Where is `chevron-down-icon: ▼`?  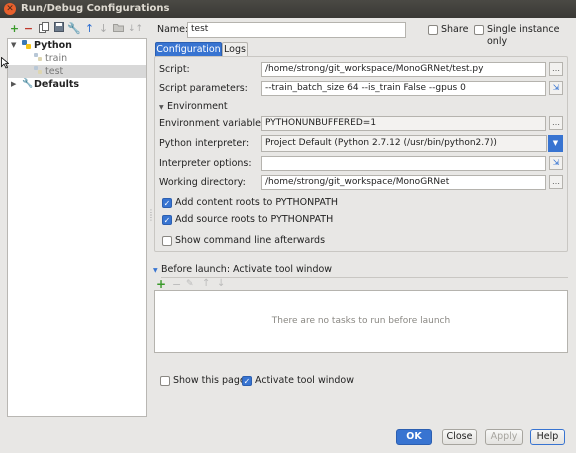
chevron-down-icon: ▼ is located at coordinates (555, 143).